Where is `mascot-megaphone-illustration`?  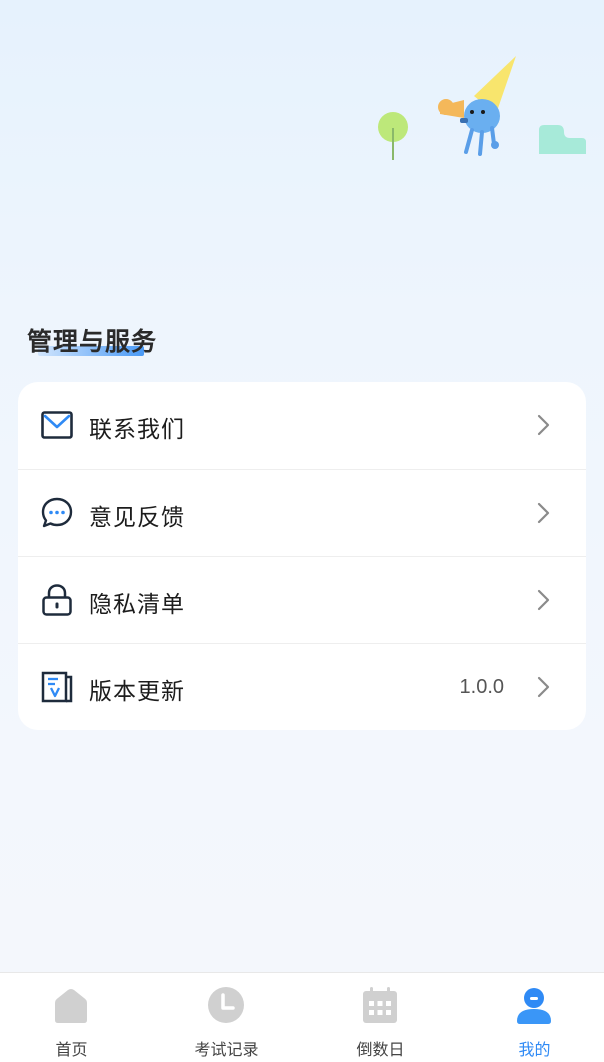
mascot-megaphone-illustration is located at coordinates (477, 106).